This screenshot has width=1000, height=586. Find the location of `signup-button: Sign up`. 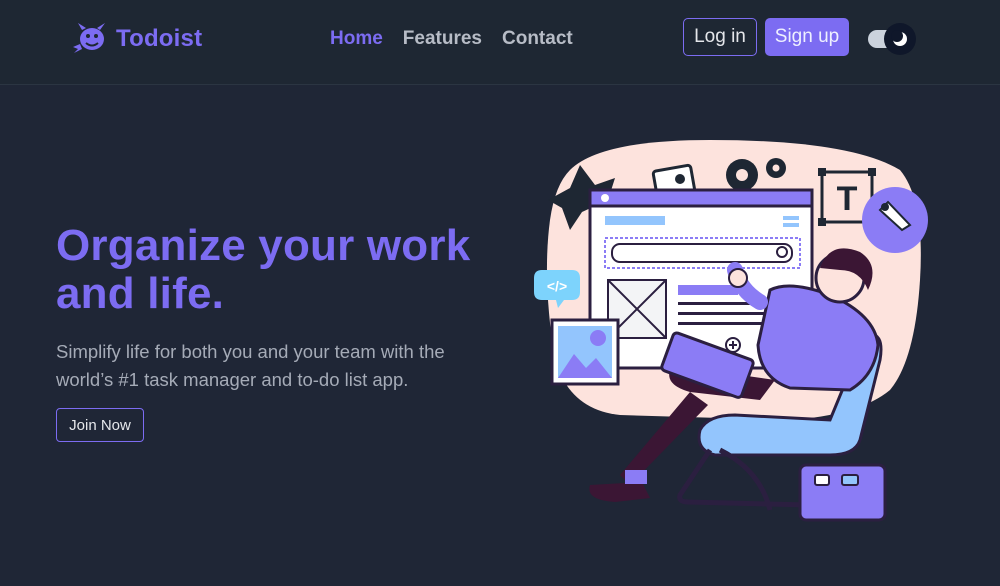

signup-button: Sign up is located at coordinates (807, 37).